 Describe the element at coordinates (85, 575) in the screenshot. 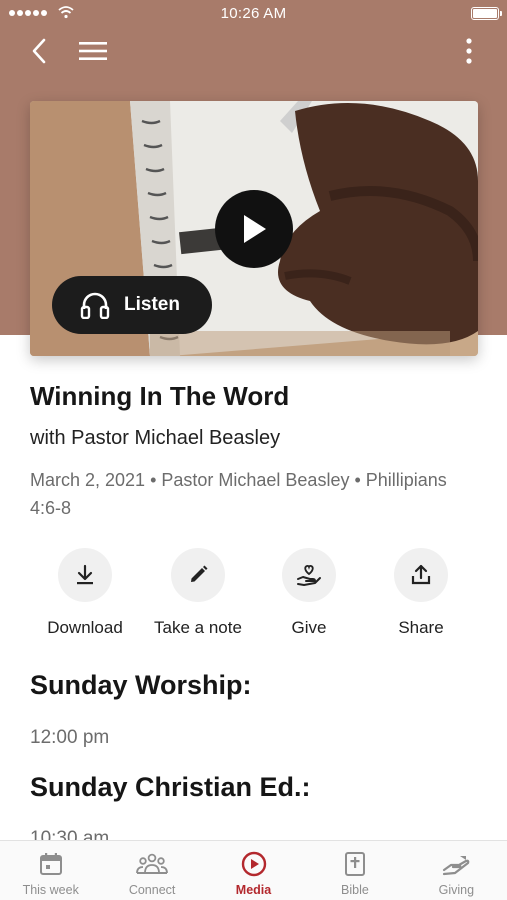

I see `download-icon` at that location.